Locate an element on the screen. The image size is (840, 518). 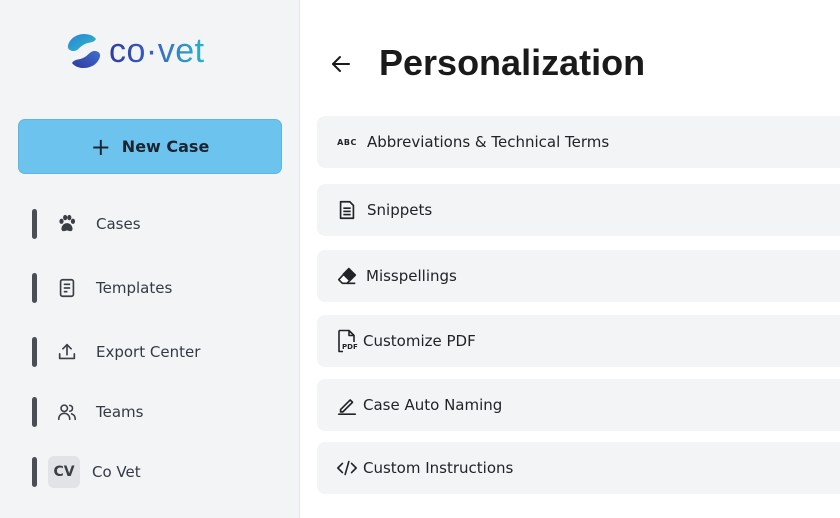
back-arrow-icon is located at coordinates (341, 64).